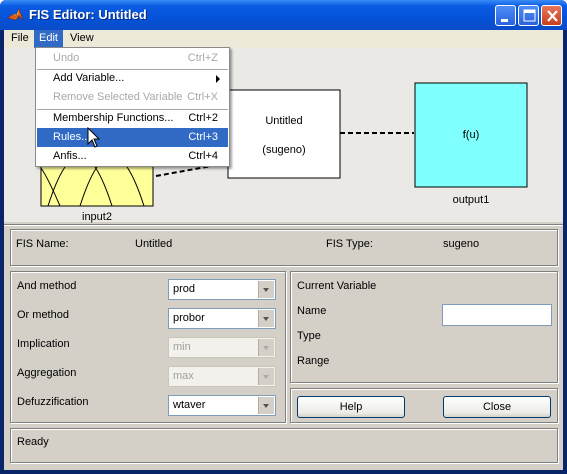  Describe the element at coordinates (284, 121) in the screenshot. I see `system-name-label: Untitled` at that location.